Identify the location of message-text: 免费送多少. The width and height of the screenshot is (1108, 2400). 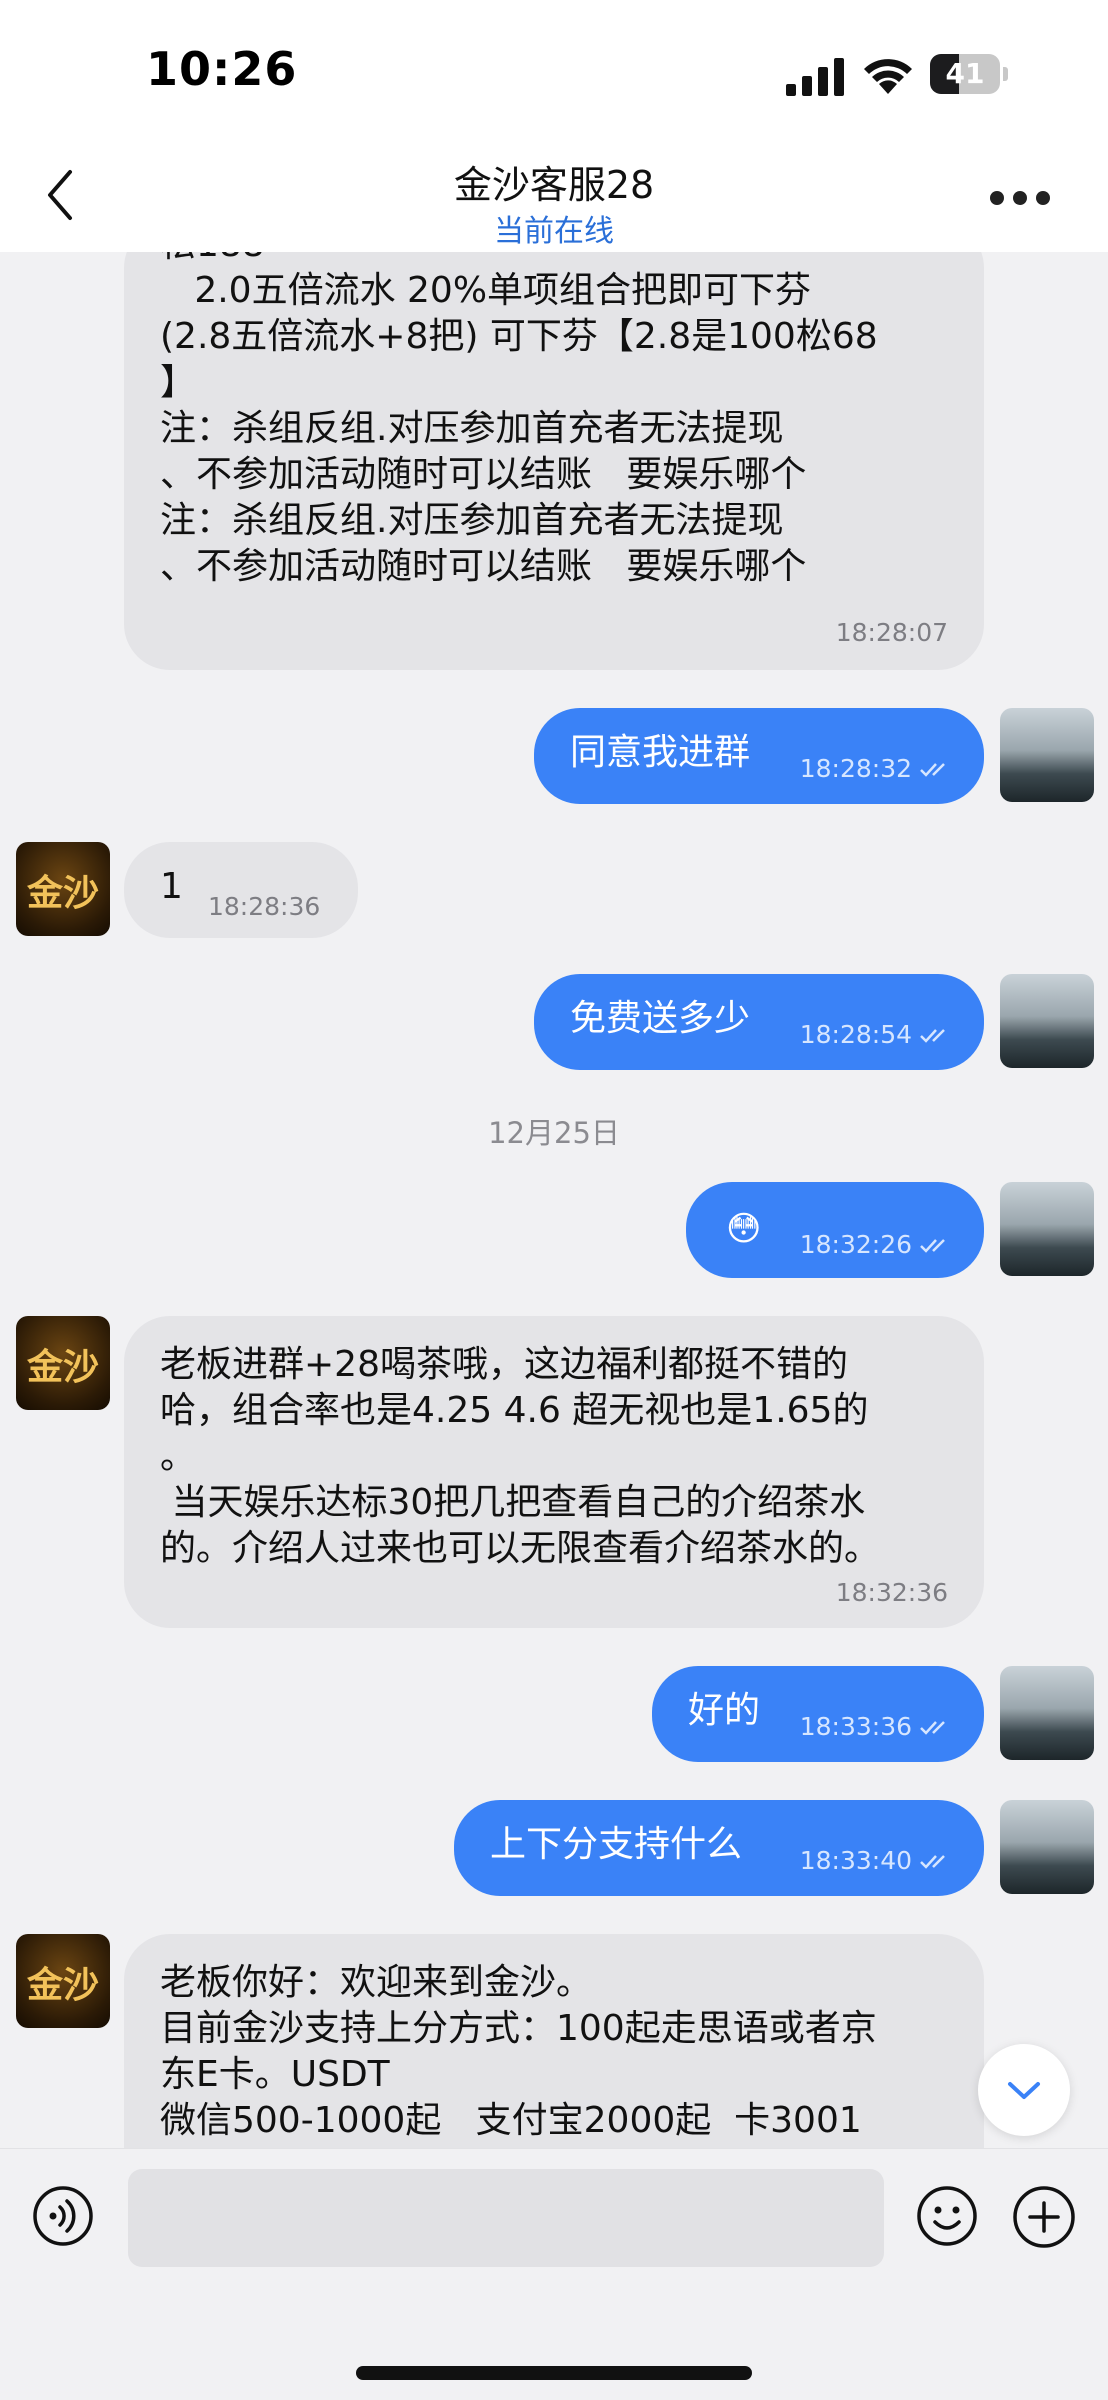
(660, 1018).